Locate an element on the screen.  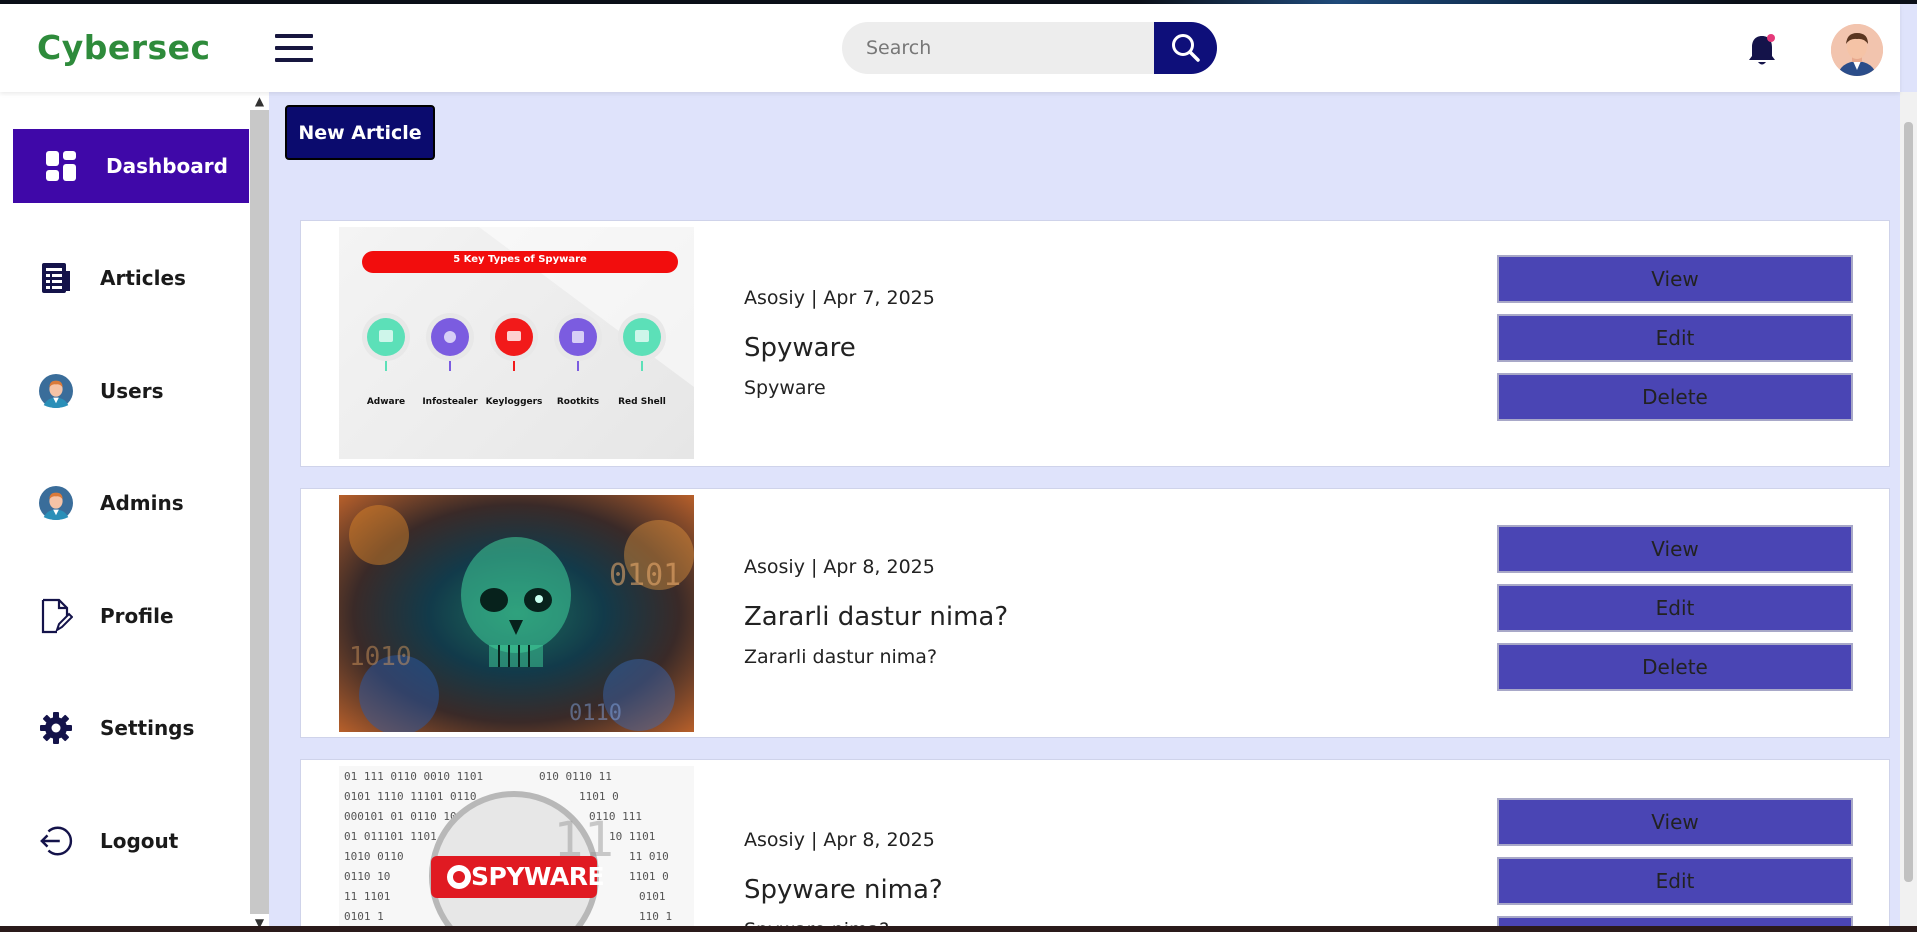
svg-text: 0110 is located at coordinates (595, 713).